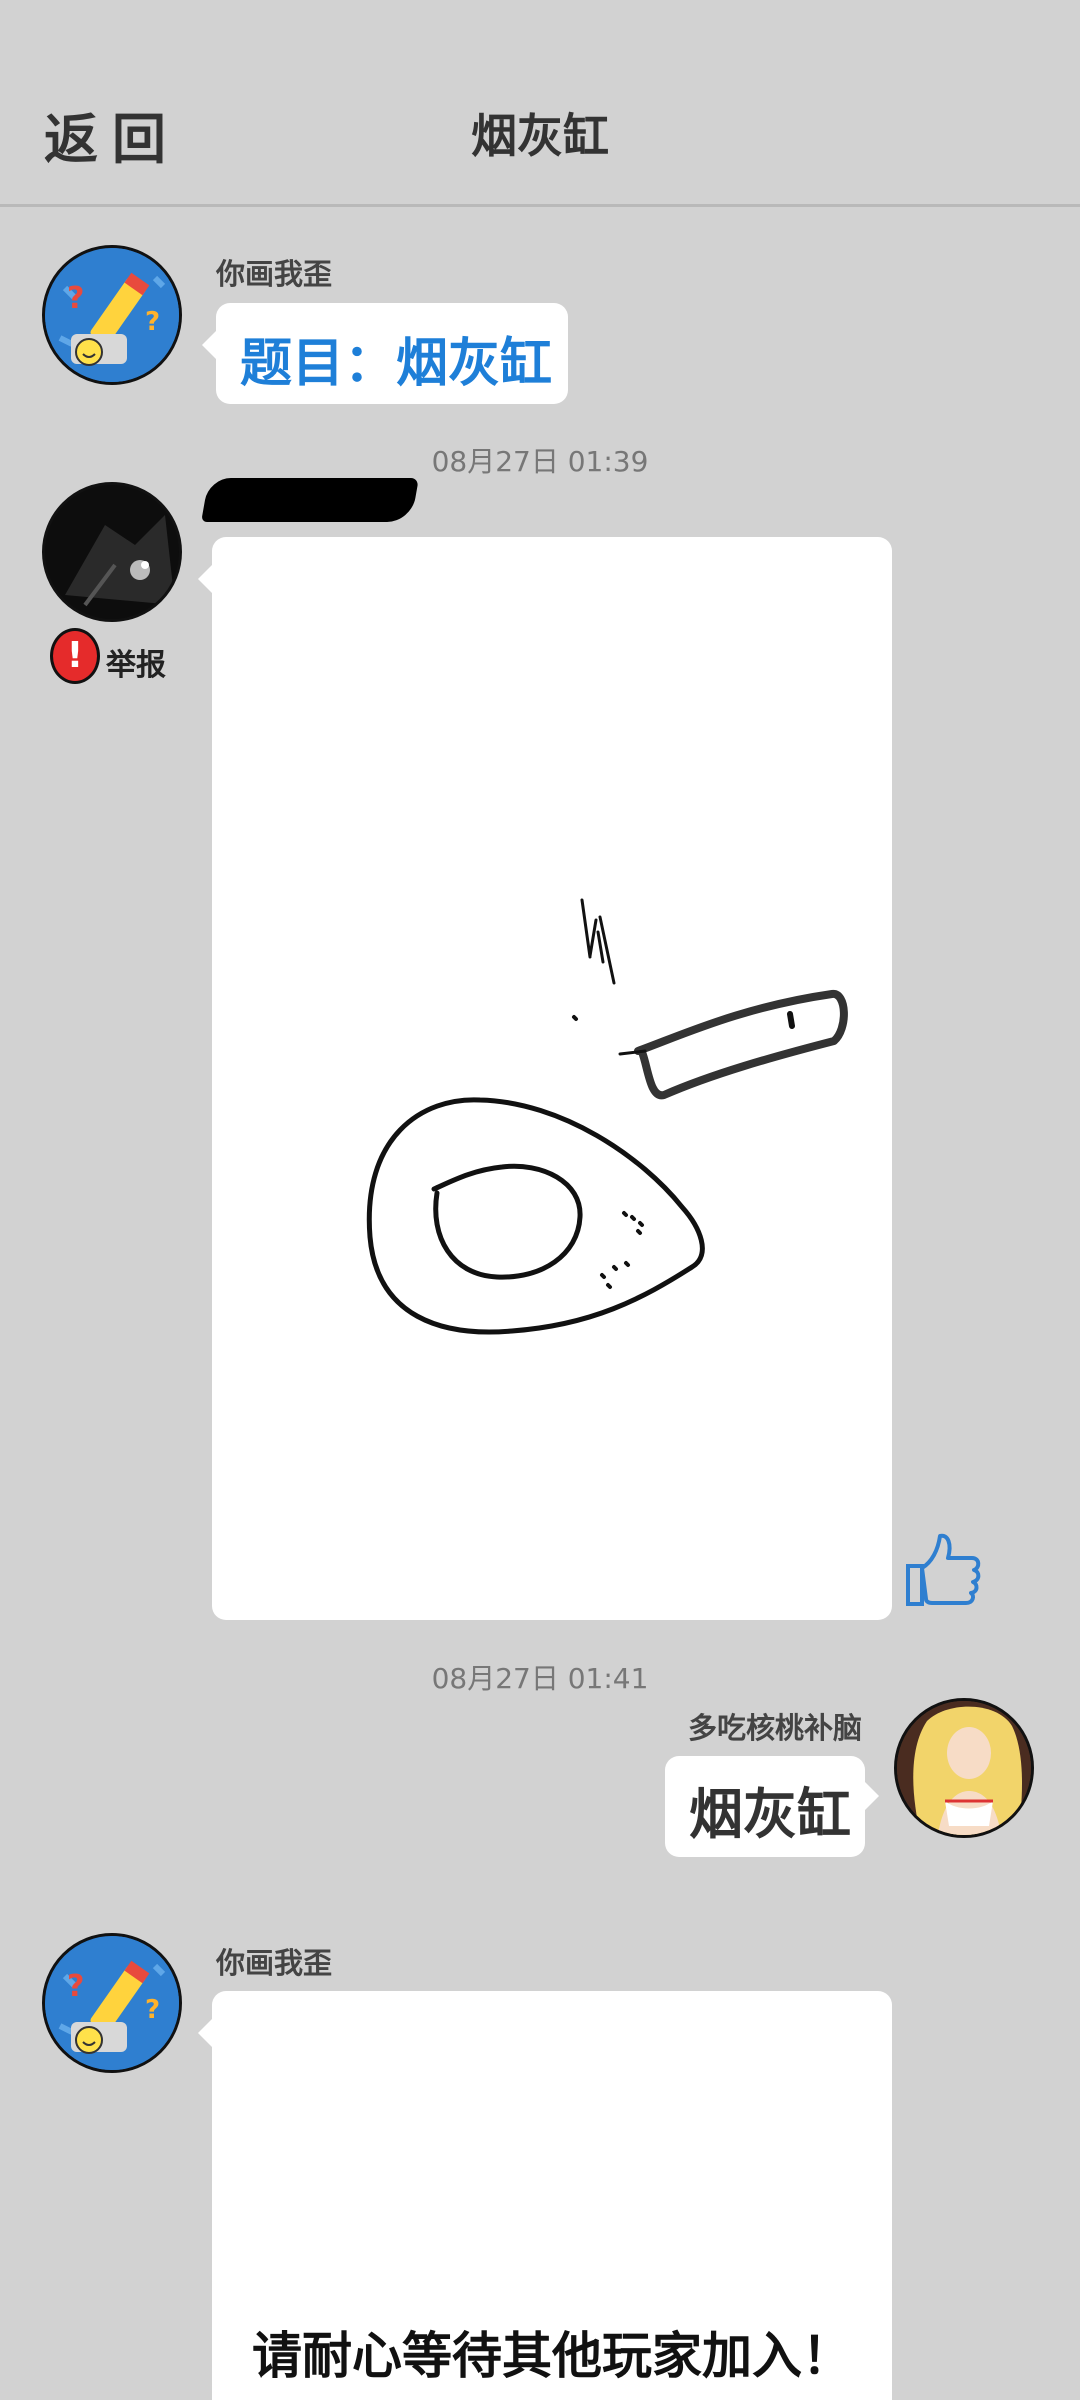 The image size is (1080, 2400). Describe the element at coordinates (136, 665) in the screenshot. I see `report-label: 举报` at that location.